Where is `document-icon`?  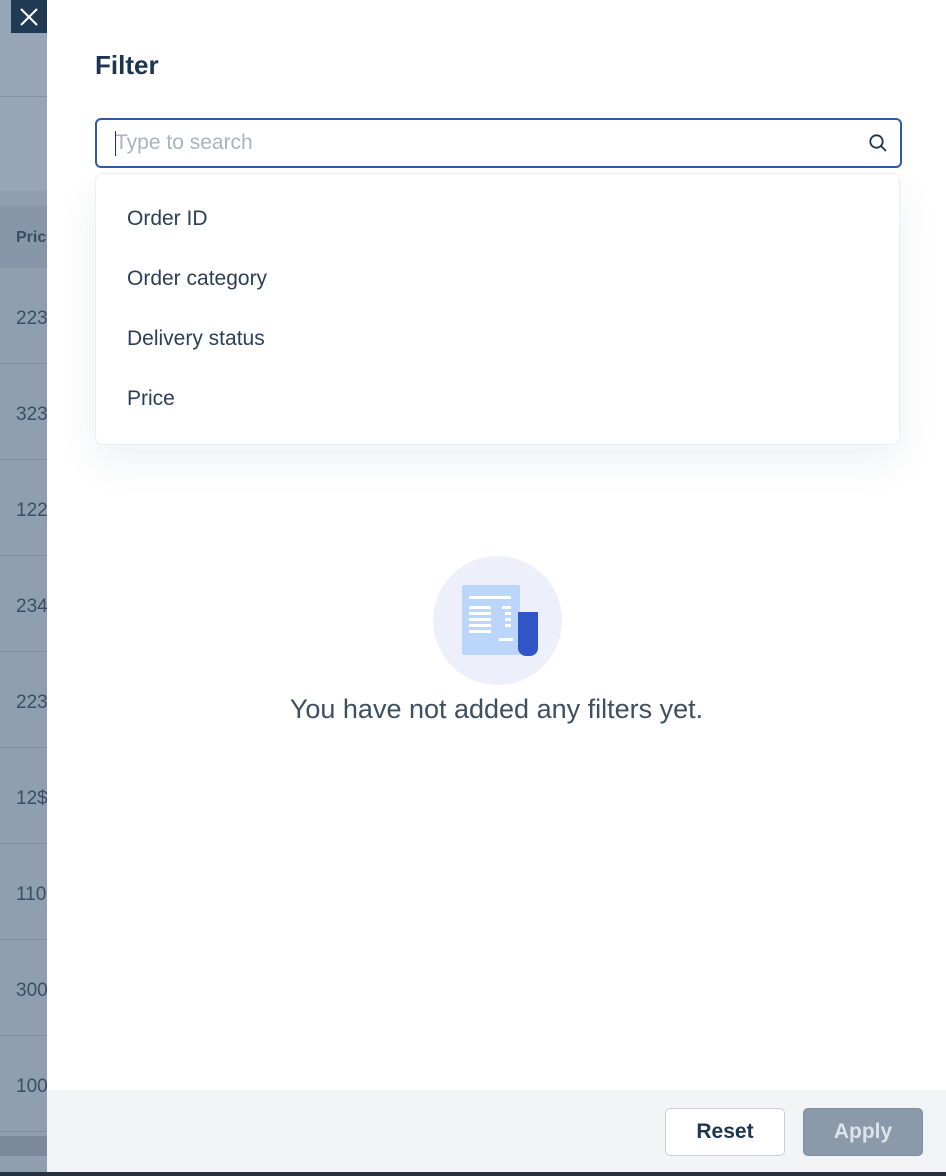 document-icon is located at coordinates (500, 620).